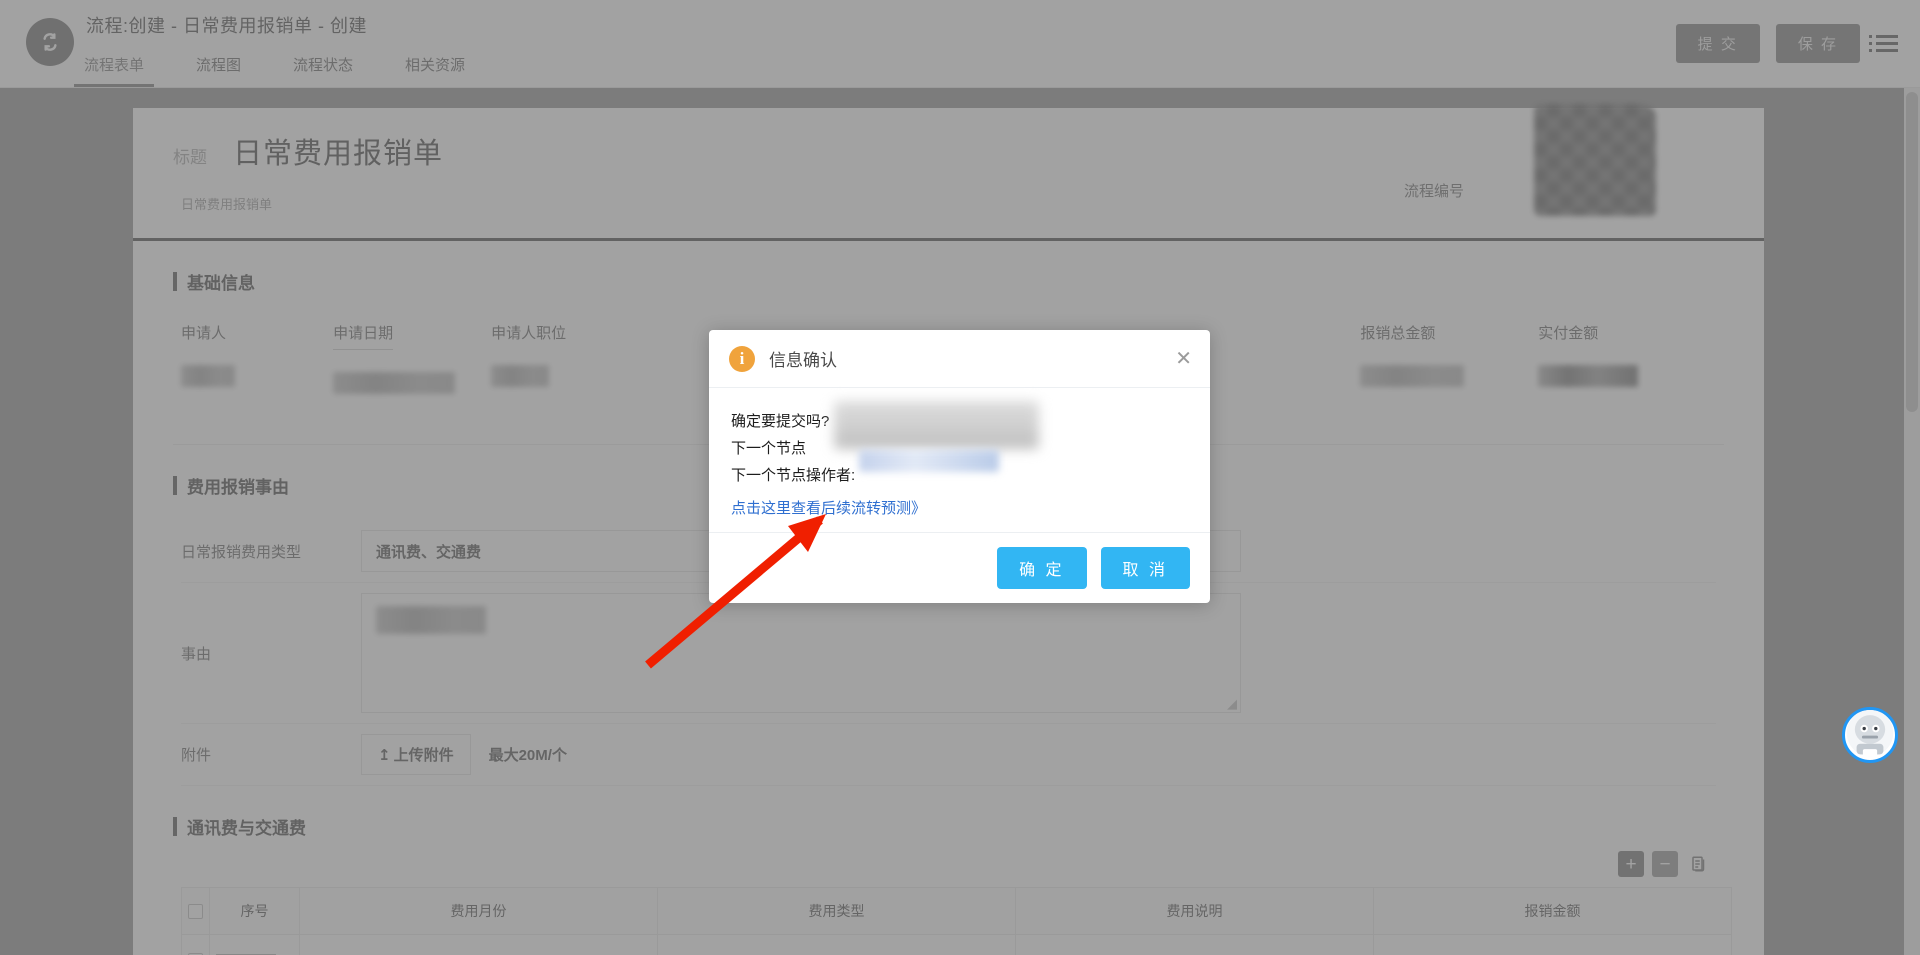  I want to click on page-title: 流程:创建 - 日常费用报销单 - 创建, so click(226, 26).